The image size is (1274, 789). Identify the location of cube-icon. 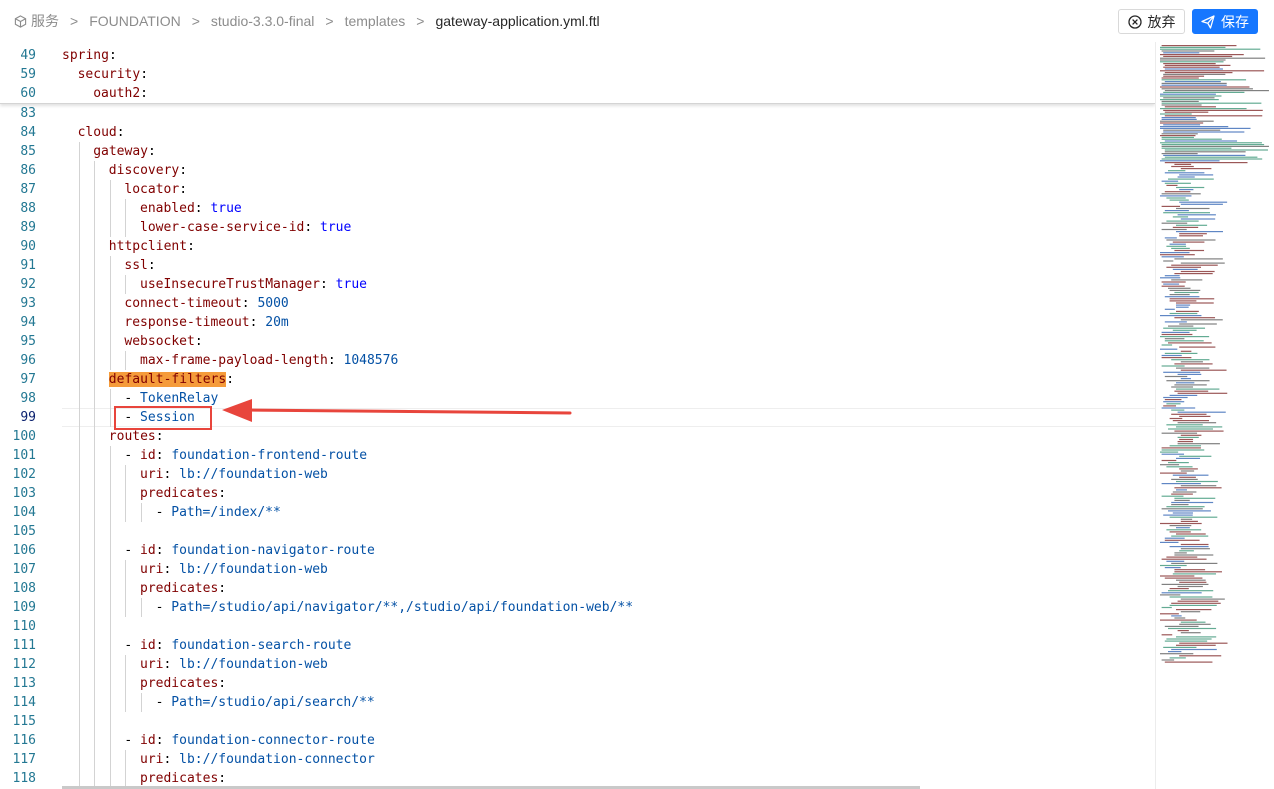
(20, 21).